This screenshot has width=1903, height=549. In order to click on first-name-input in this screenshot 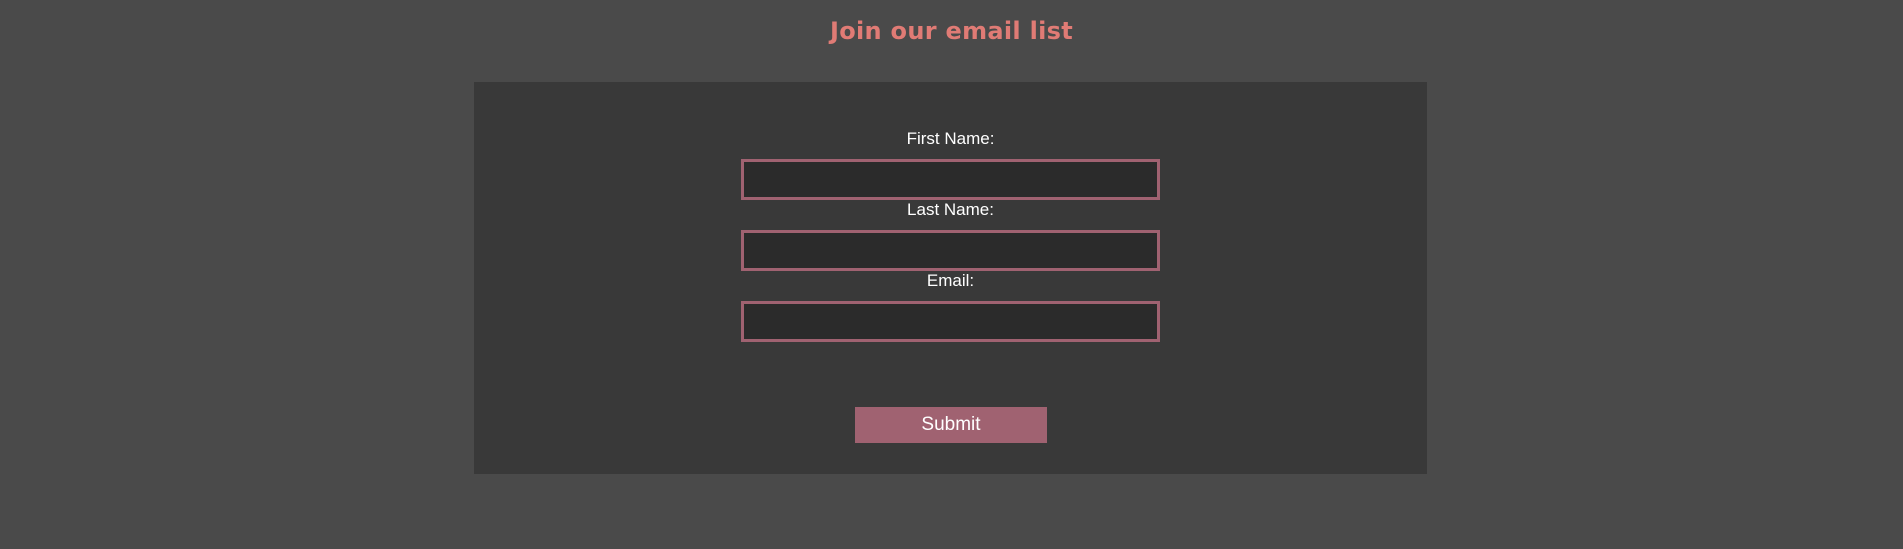, I will do `click(950, 179)`.